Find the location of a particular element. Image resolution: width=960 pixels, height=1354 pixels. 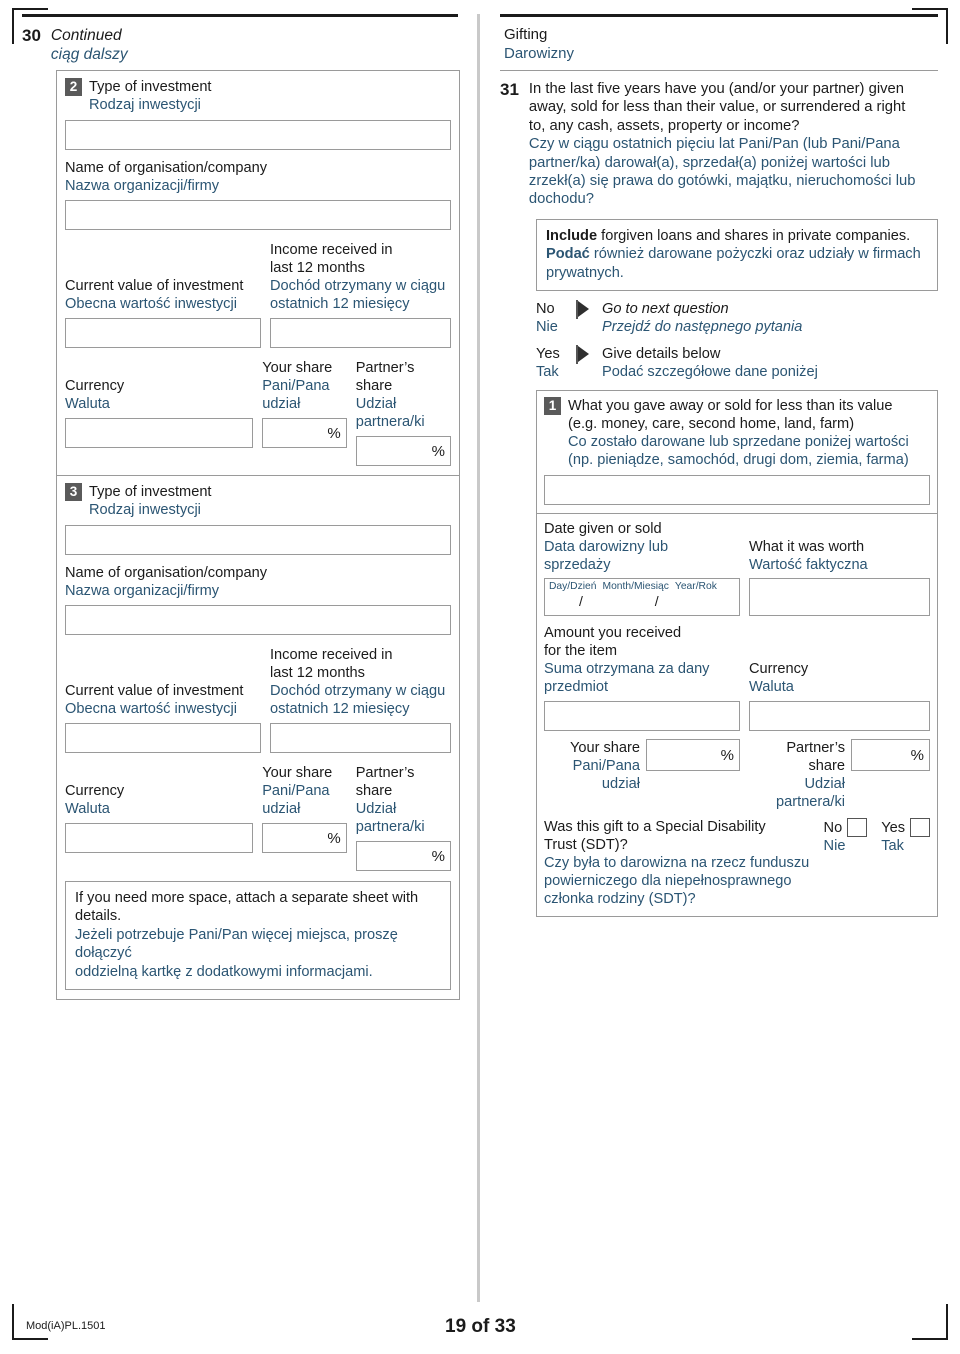

question-30-number: 30 is located at coordinates (31, 35).